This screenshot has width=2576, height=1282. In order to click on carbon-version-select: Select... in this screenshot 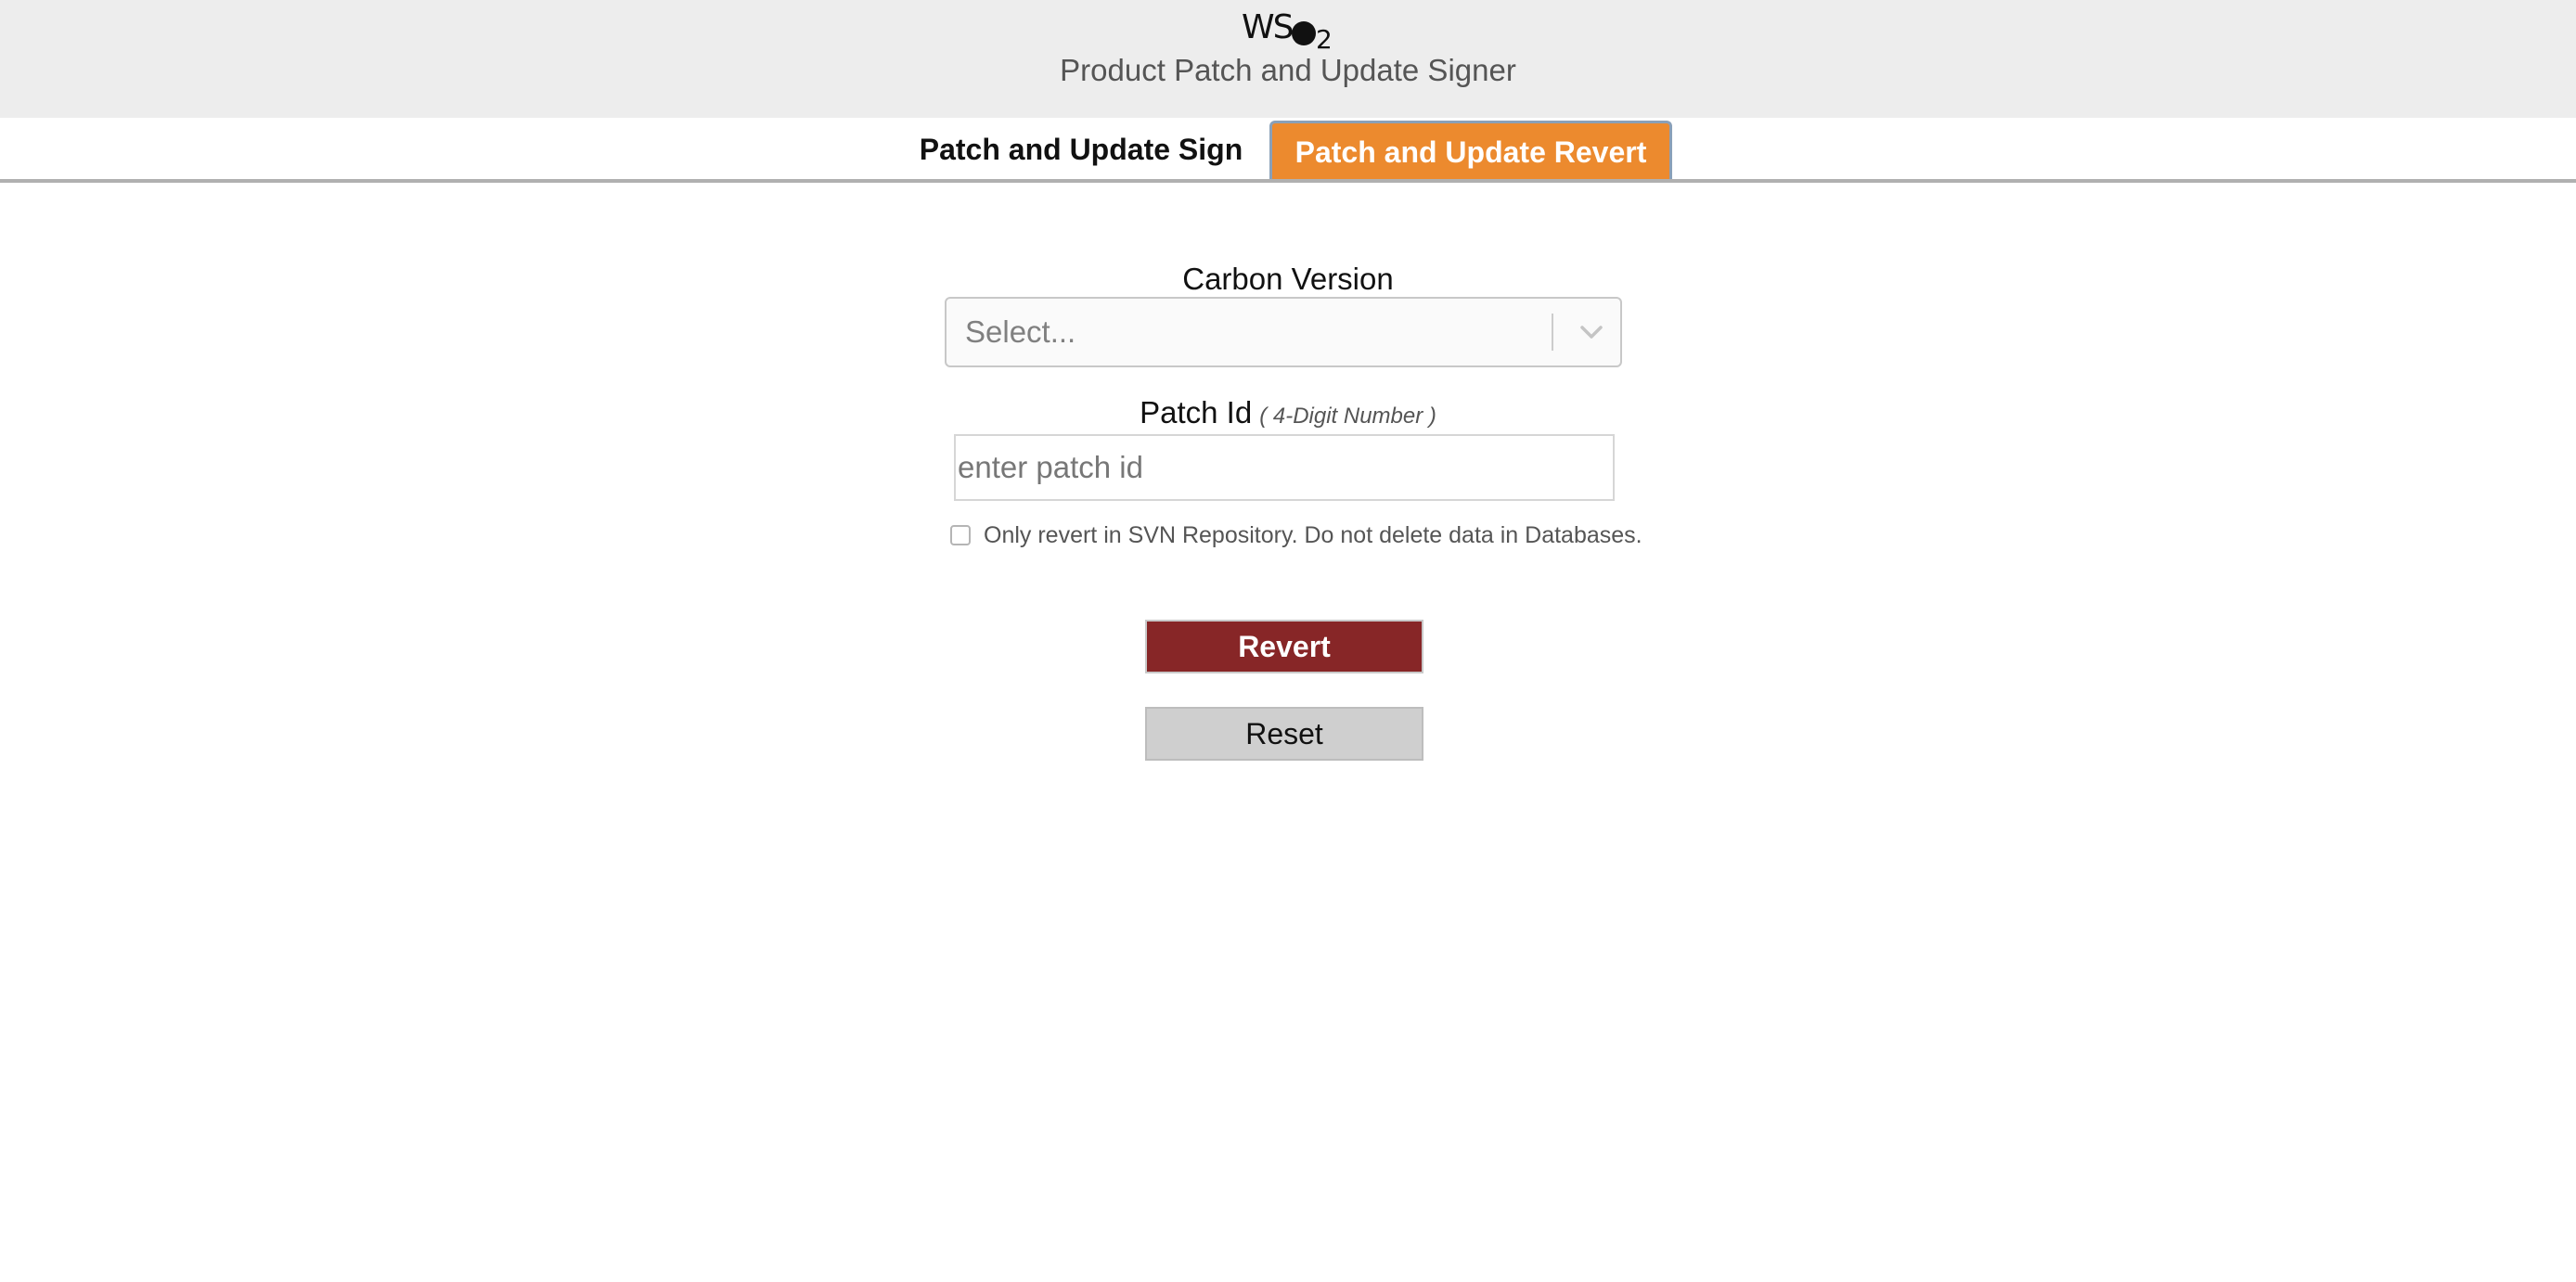, I will do `click(1284, 332)`.